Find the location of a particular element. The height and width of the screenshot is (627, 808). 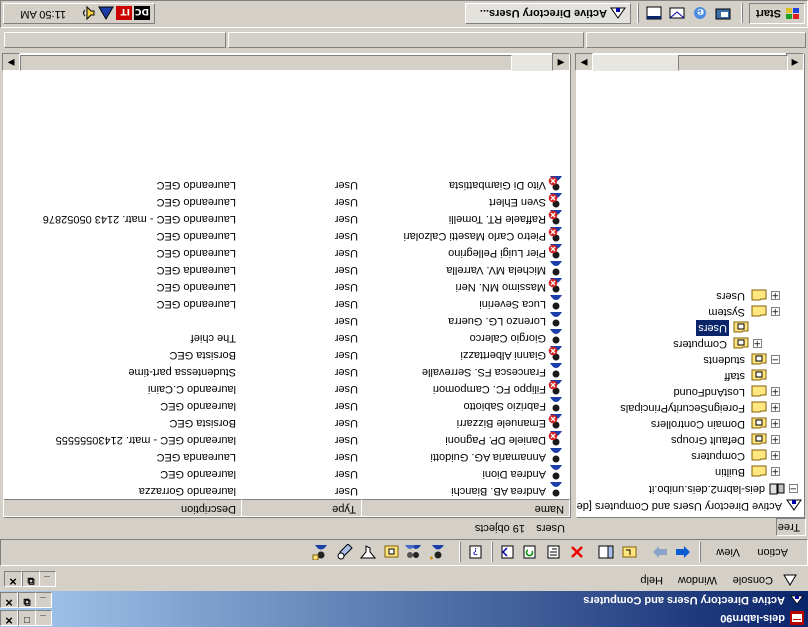

table-row: Vito Di Giambattista User Laureando GEC is located at coordinates (292, 184).